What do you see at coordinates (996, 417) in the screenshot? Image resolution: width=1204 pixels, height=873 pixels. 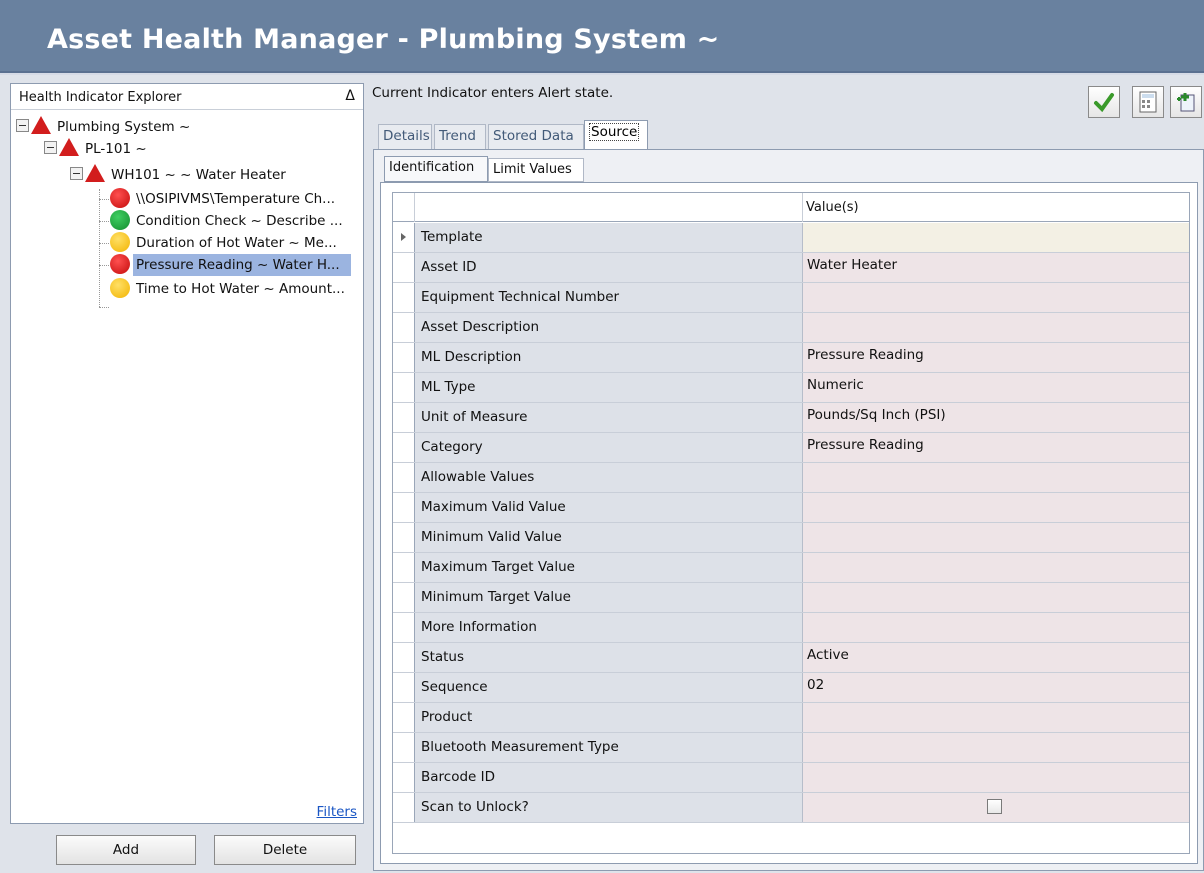 I see `field-value-cell: Pounds/Sq Inch (PSI)` at bounding box center [996, 417].